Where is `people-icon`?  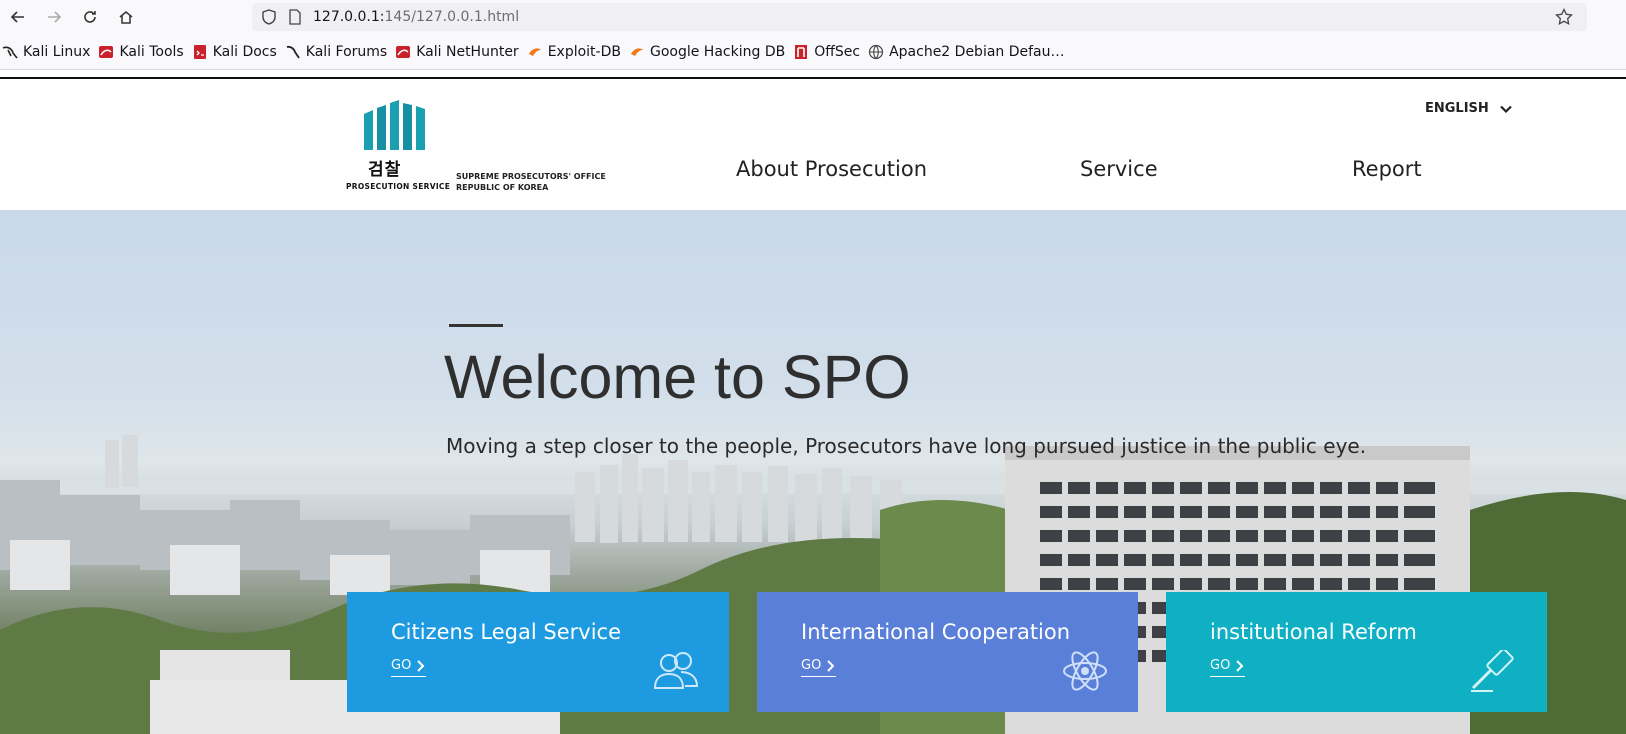 people-icon is located at coordinates (676, 670).